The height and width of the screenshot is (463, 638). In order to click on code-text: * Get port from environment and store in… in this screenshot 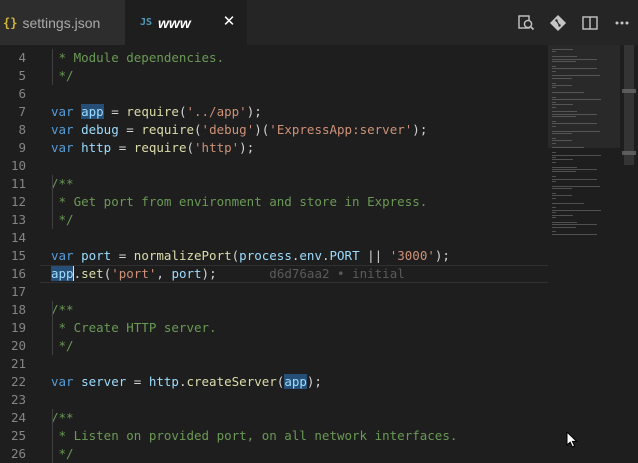, I will do `click(239, 202)`.